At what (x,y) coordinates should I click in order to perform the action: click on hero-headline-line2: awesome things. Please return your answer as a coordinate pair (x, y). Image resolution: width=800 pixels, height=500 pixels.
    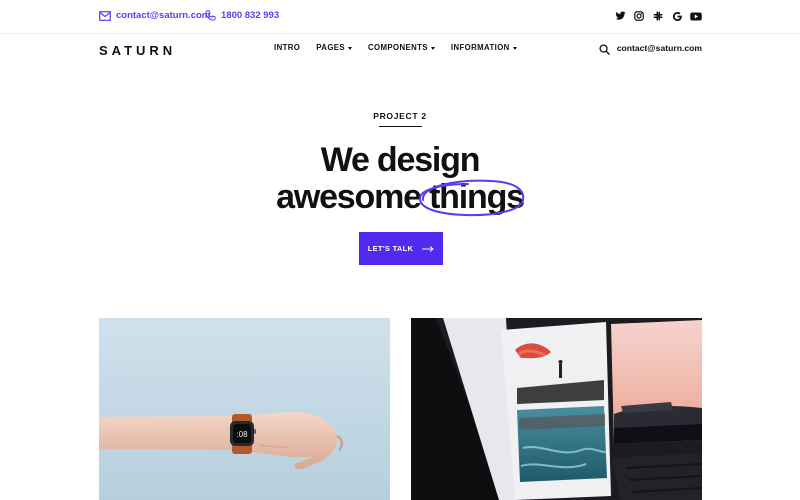
    Looking at the image, I should click on (400, 197).